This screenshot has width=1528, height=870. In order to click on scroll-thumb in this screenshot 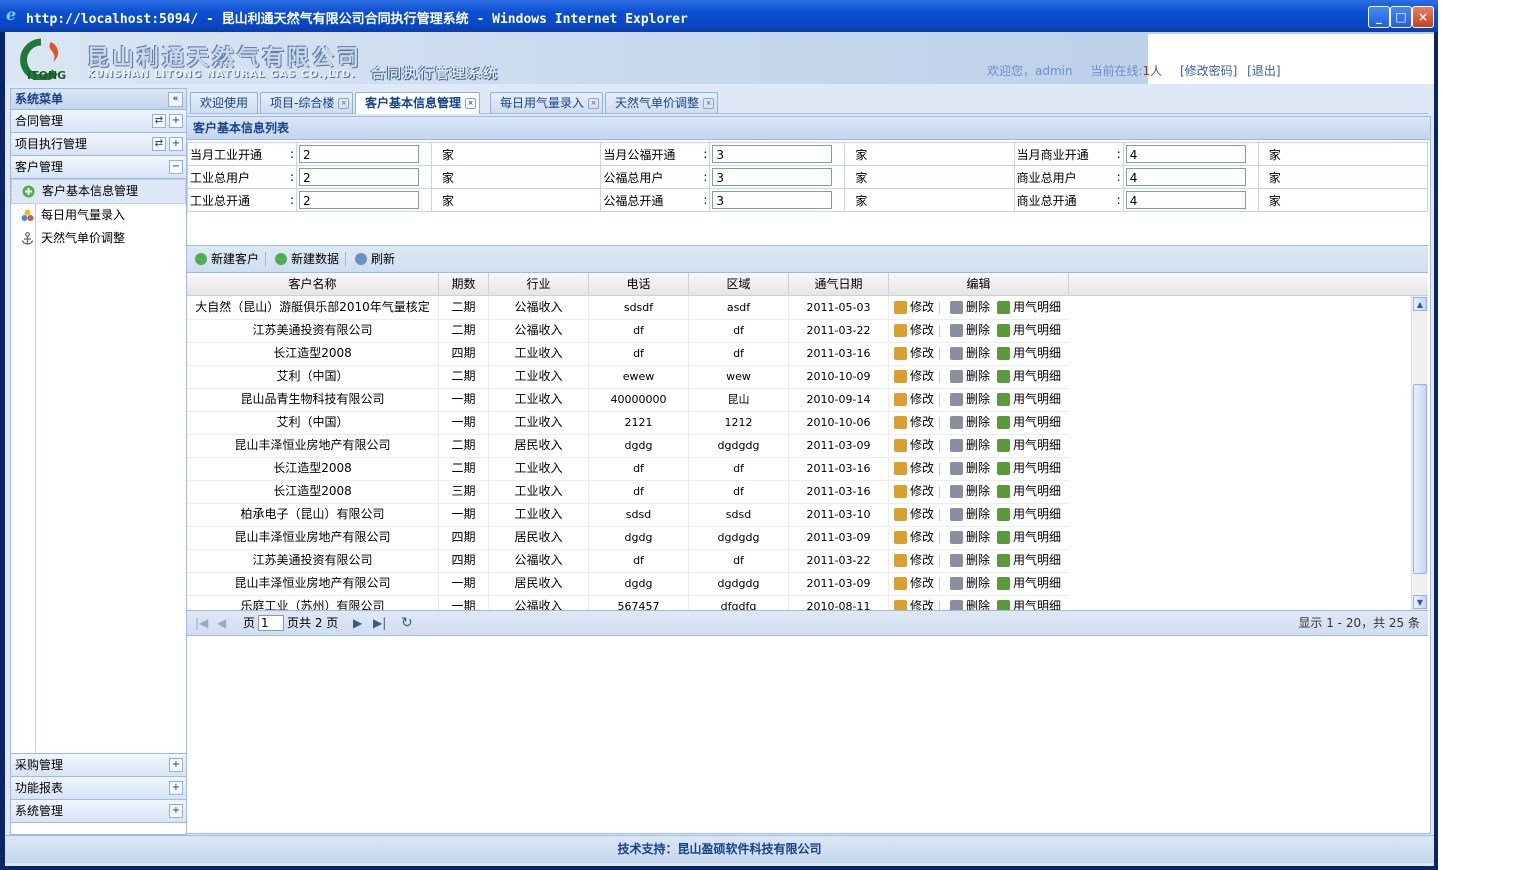, I will do `click(1420, 479)`.